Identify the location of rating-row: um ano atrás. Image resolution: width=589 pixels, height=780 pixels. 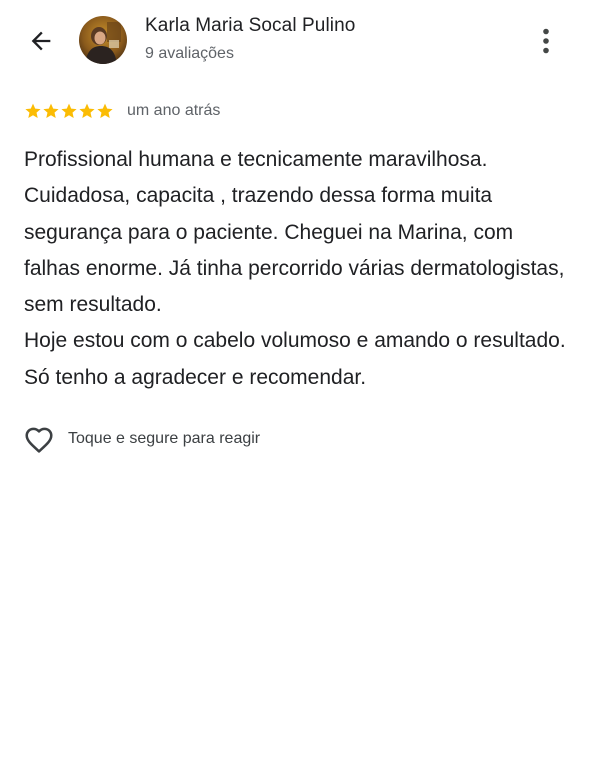
(122, 111).